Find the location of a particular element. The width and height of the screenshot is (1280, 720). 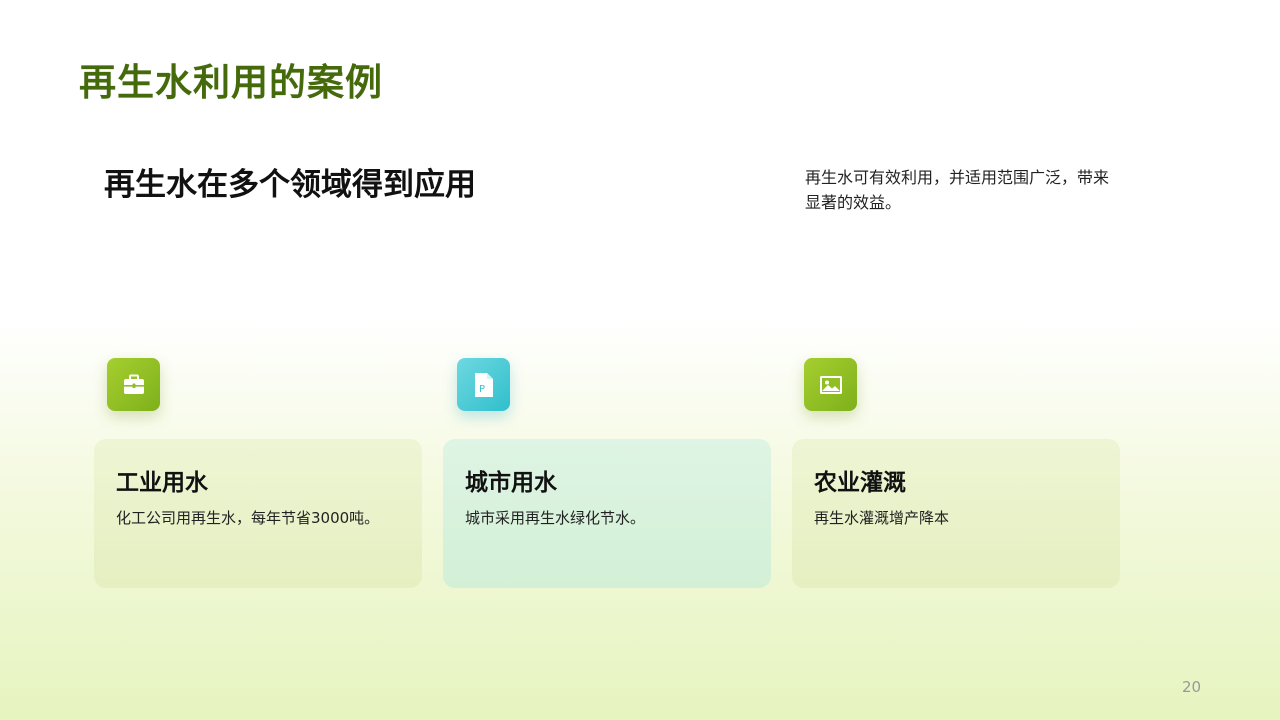

side-description: 再生水可有效利用，并适用范围广泛，带来显著的效益。 is located at coordinates (957, 190).